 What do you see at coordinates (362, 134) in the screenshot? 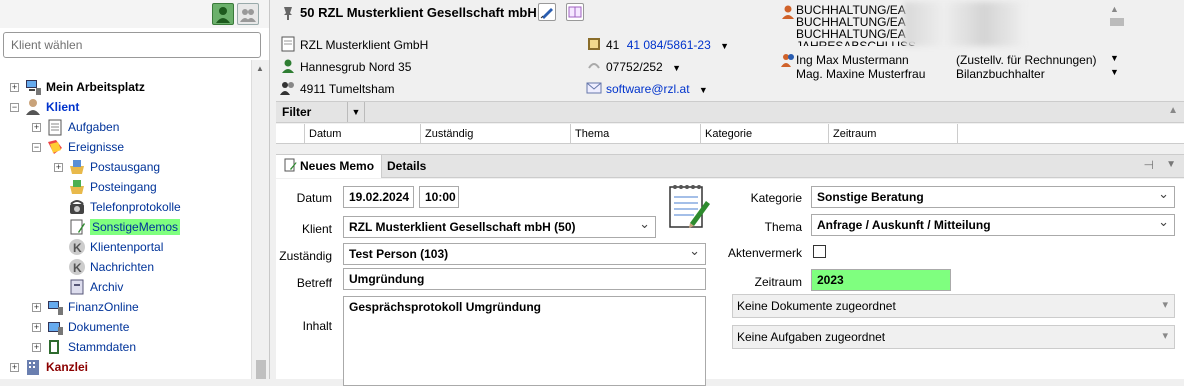
I see `column-header-datum: Datum` at bounding box center [362, 134].